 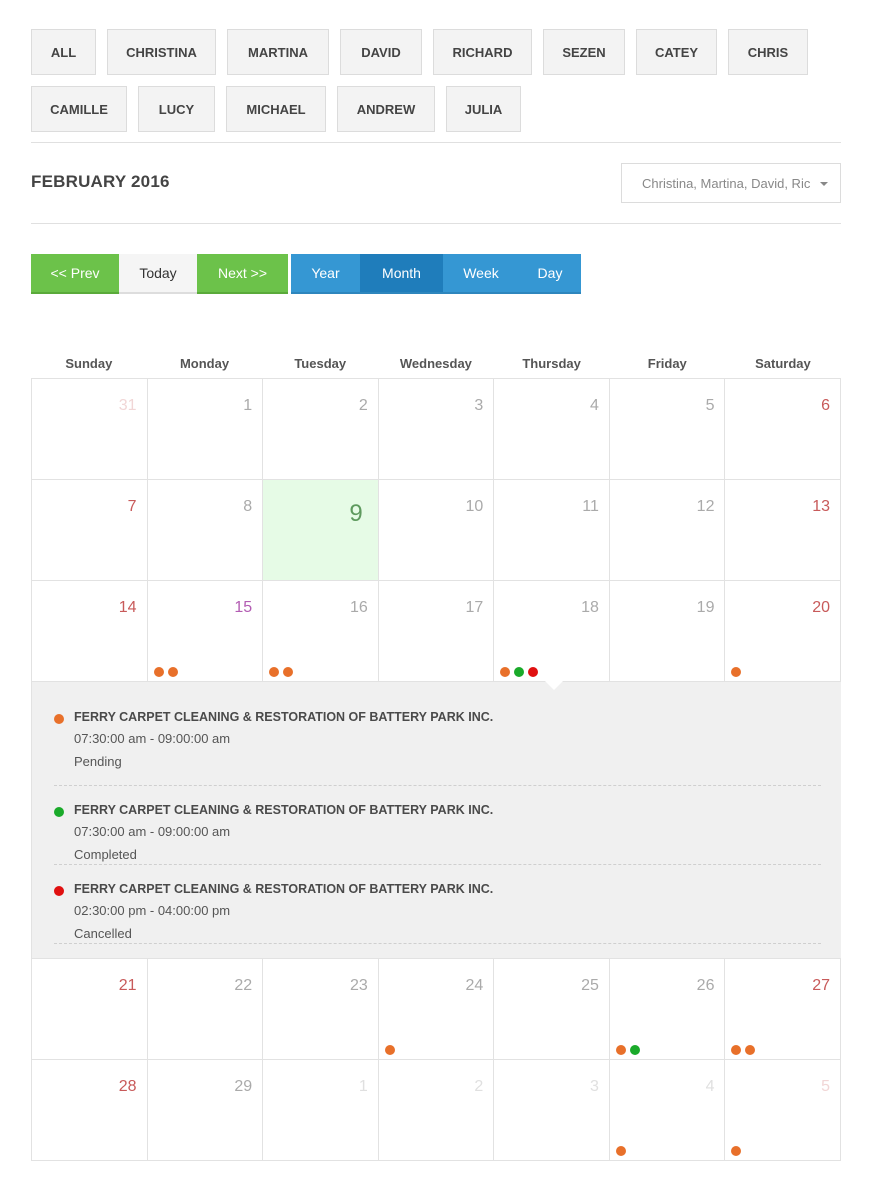 I want to click on day-number: 7, so click(x=132, y=506).